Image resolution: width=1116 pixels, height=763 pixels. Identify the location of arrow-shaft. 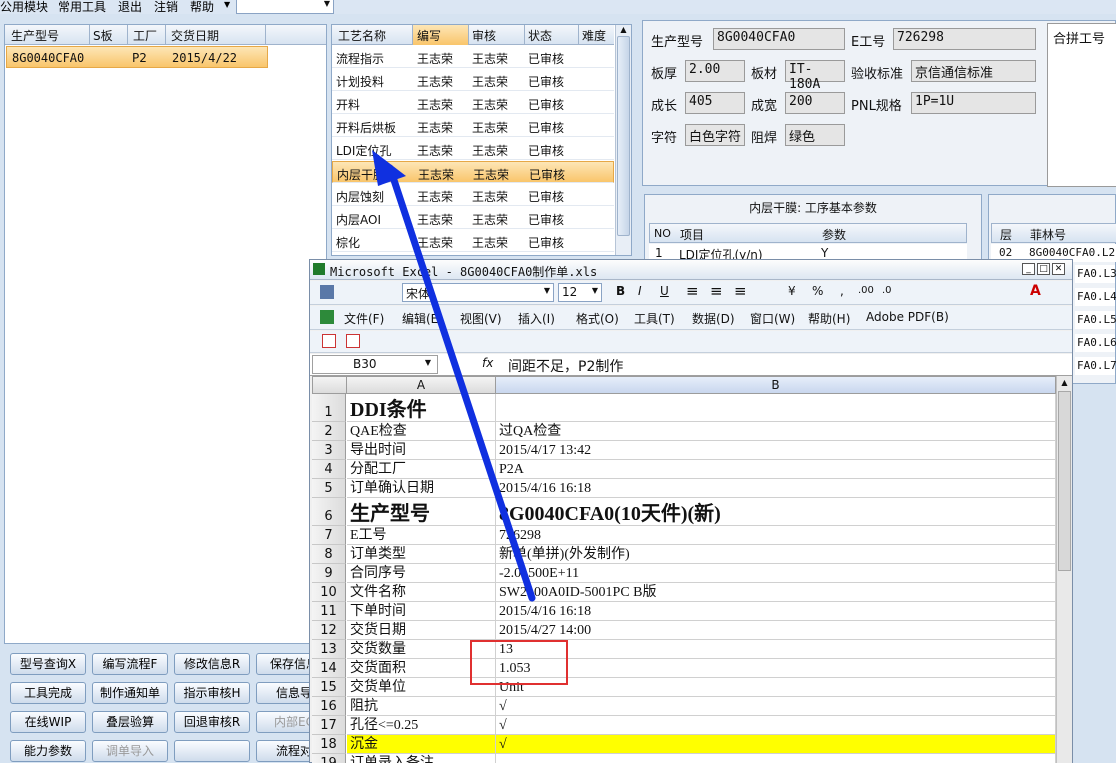
(461, 383).